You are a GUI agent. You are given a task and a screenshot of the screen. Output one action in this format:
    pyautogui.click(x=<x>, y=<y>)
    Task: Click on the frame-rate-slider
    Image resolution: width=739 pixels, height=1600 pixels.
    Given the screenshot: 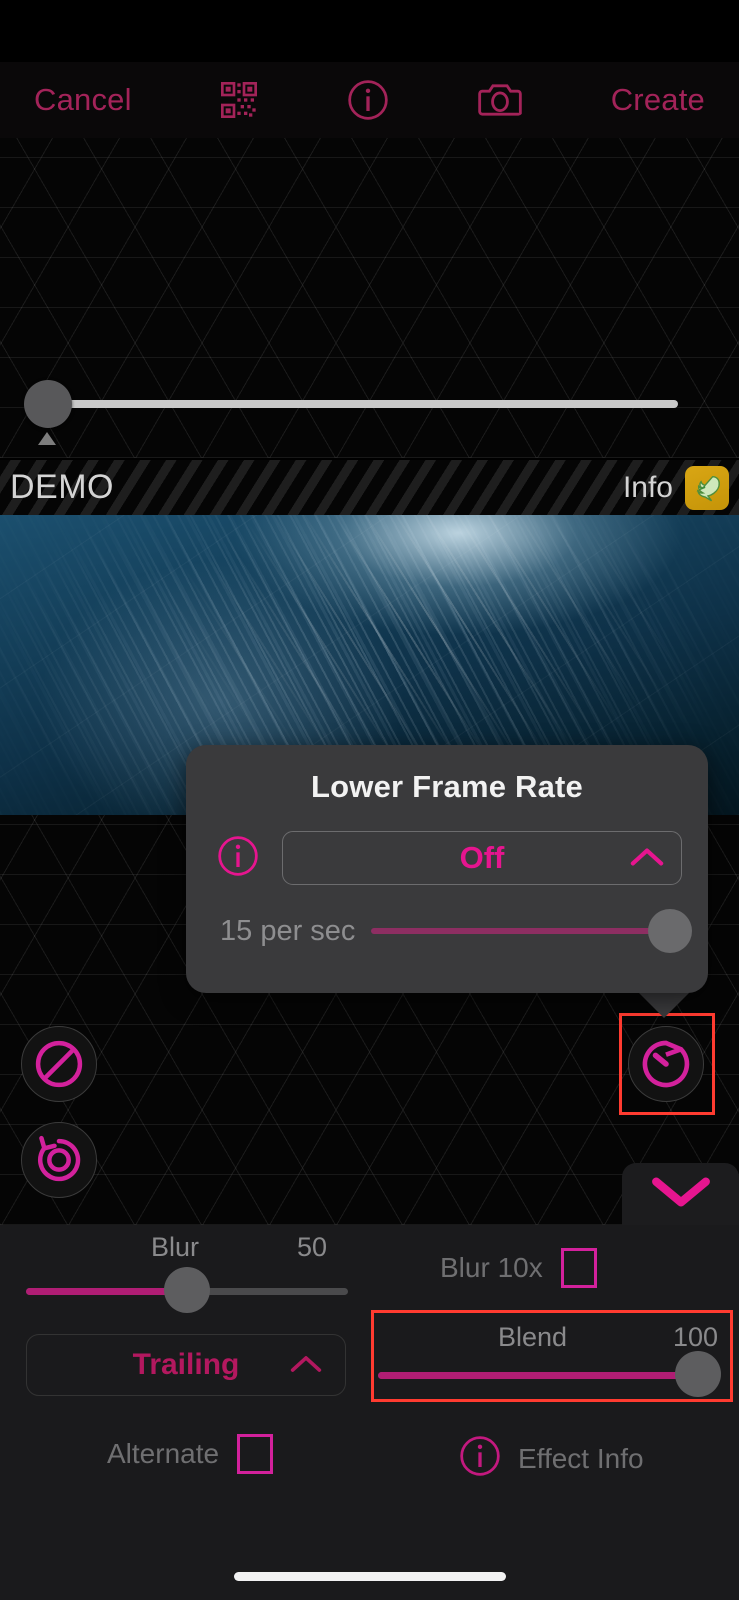 What is the action you would take?
    pyautogui.click(x=531, y=931)
    